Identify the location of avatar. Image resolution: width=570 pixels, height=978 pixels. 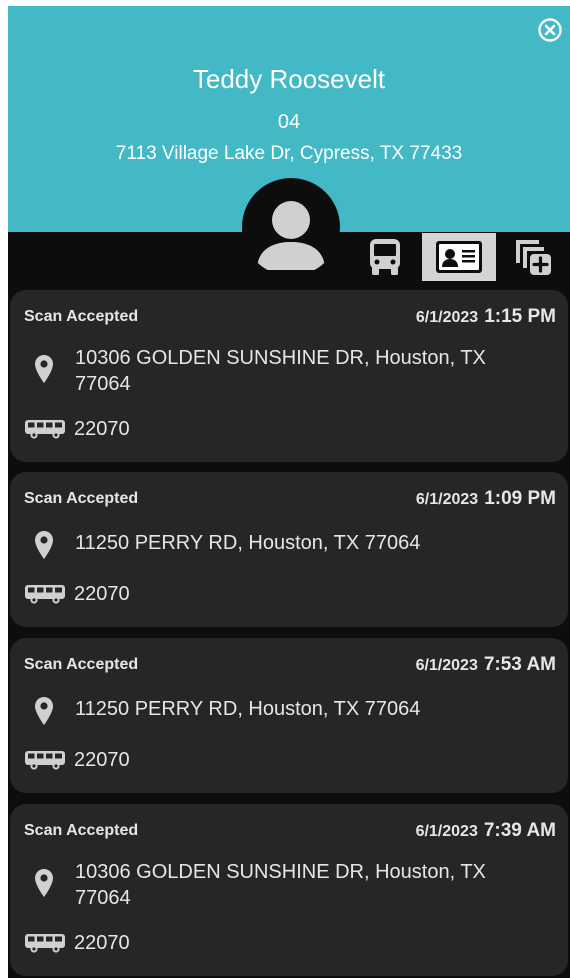
(291, 227).